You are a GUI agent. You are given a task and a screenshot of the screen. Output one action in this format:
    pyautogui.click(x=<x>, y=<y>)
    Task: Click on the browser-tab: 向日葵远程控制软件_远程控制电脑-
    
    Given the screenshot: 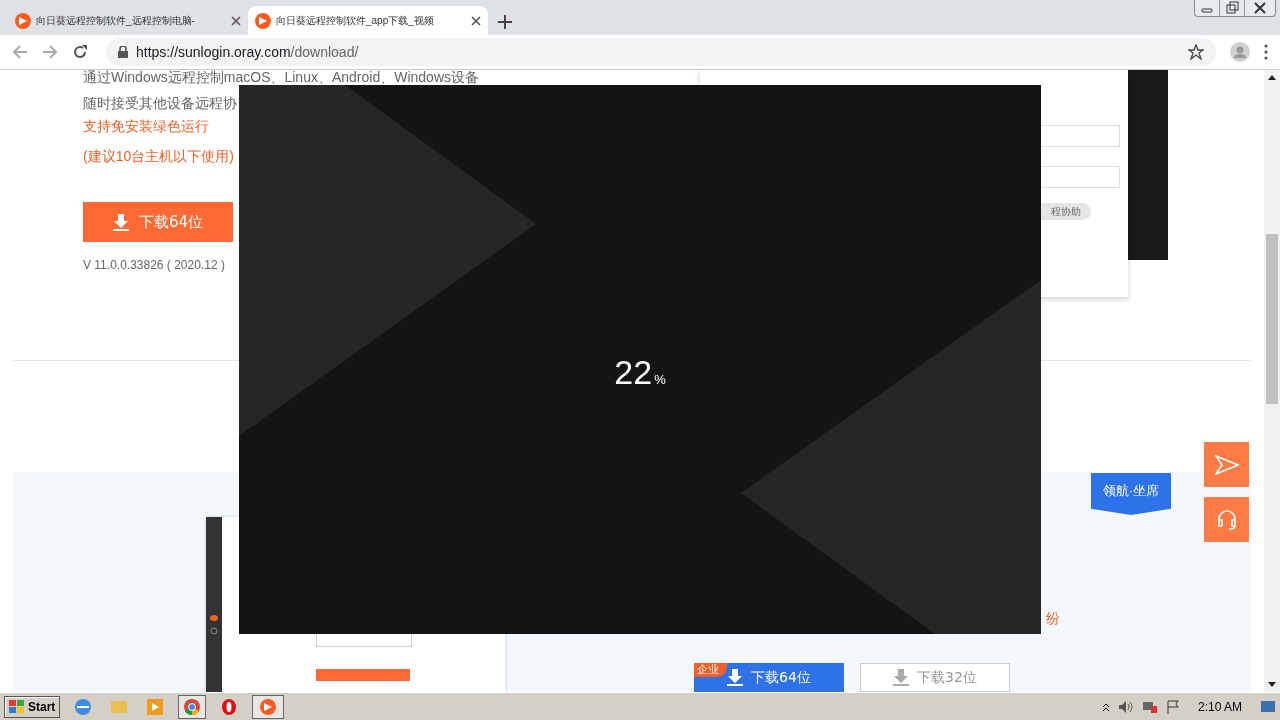 What is the action you would take?
    pyautogui.click(x=128, y=20)
    